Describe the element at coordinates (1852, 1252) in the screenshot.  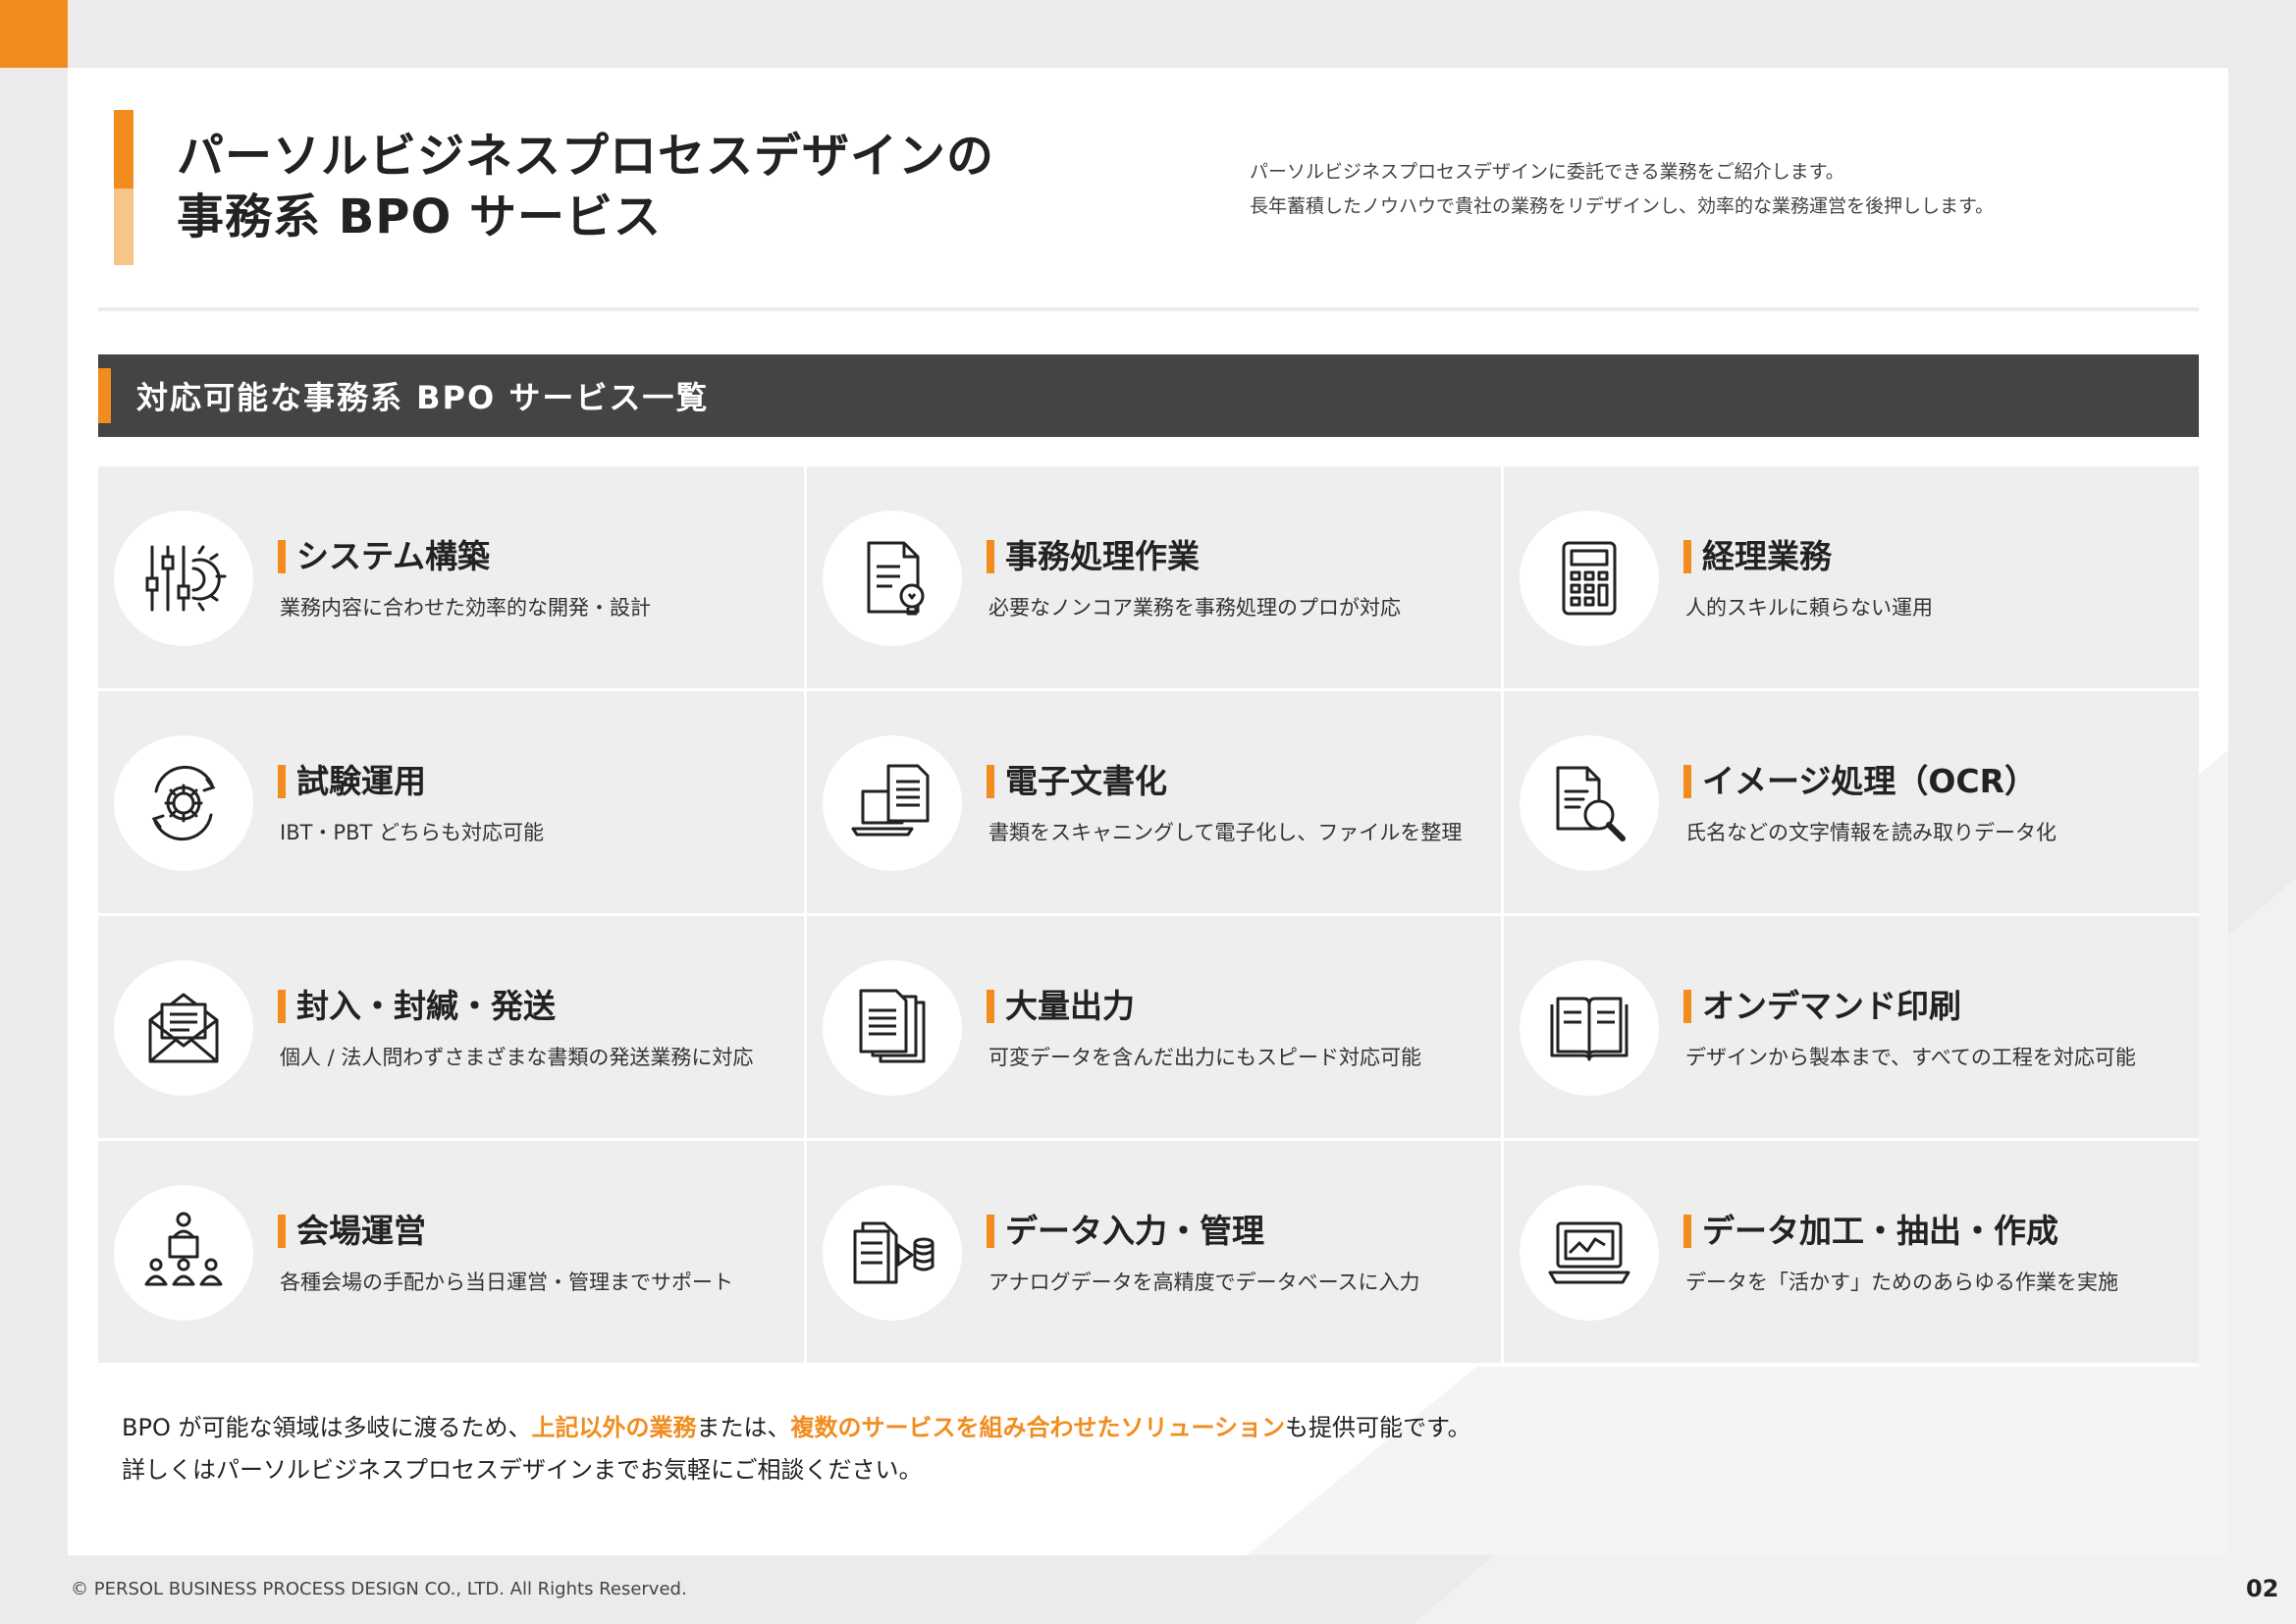
I see `service-card: データ加工・抽出・作成 データを「活かす」ためのあらゆる作業を実施` at that location.